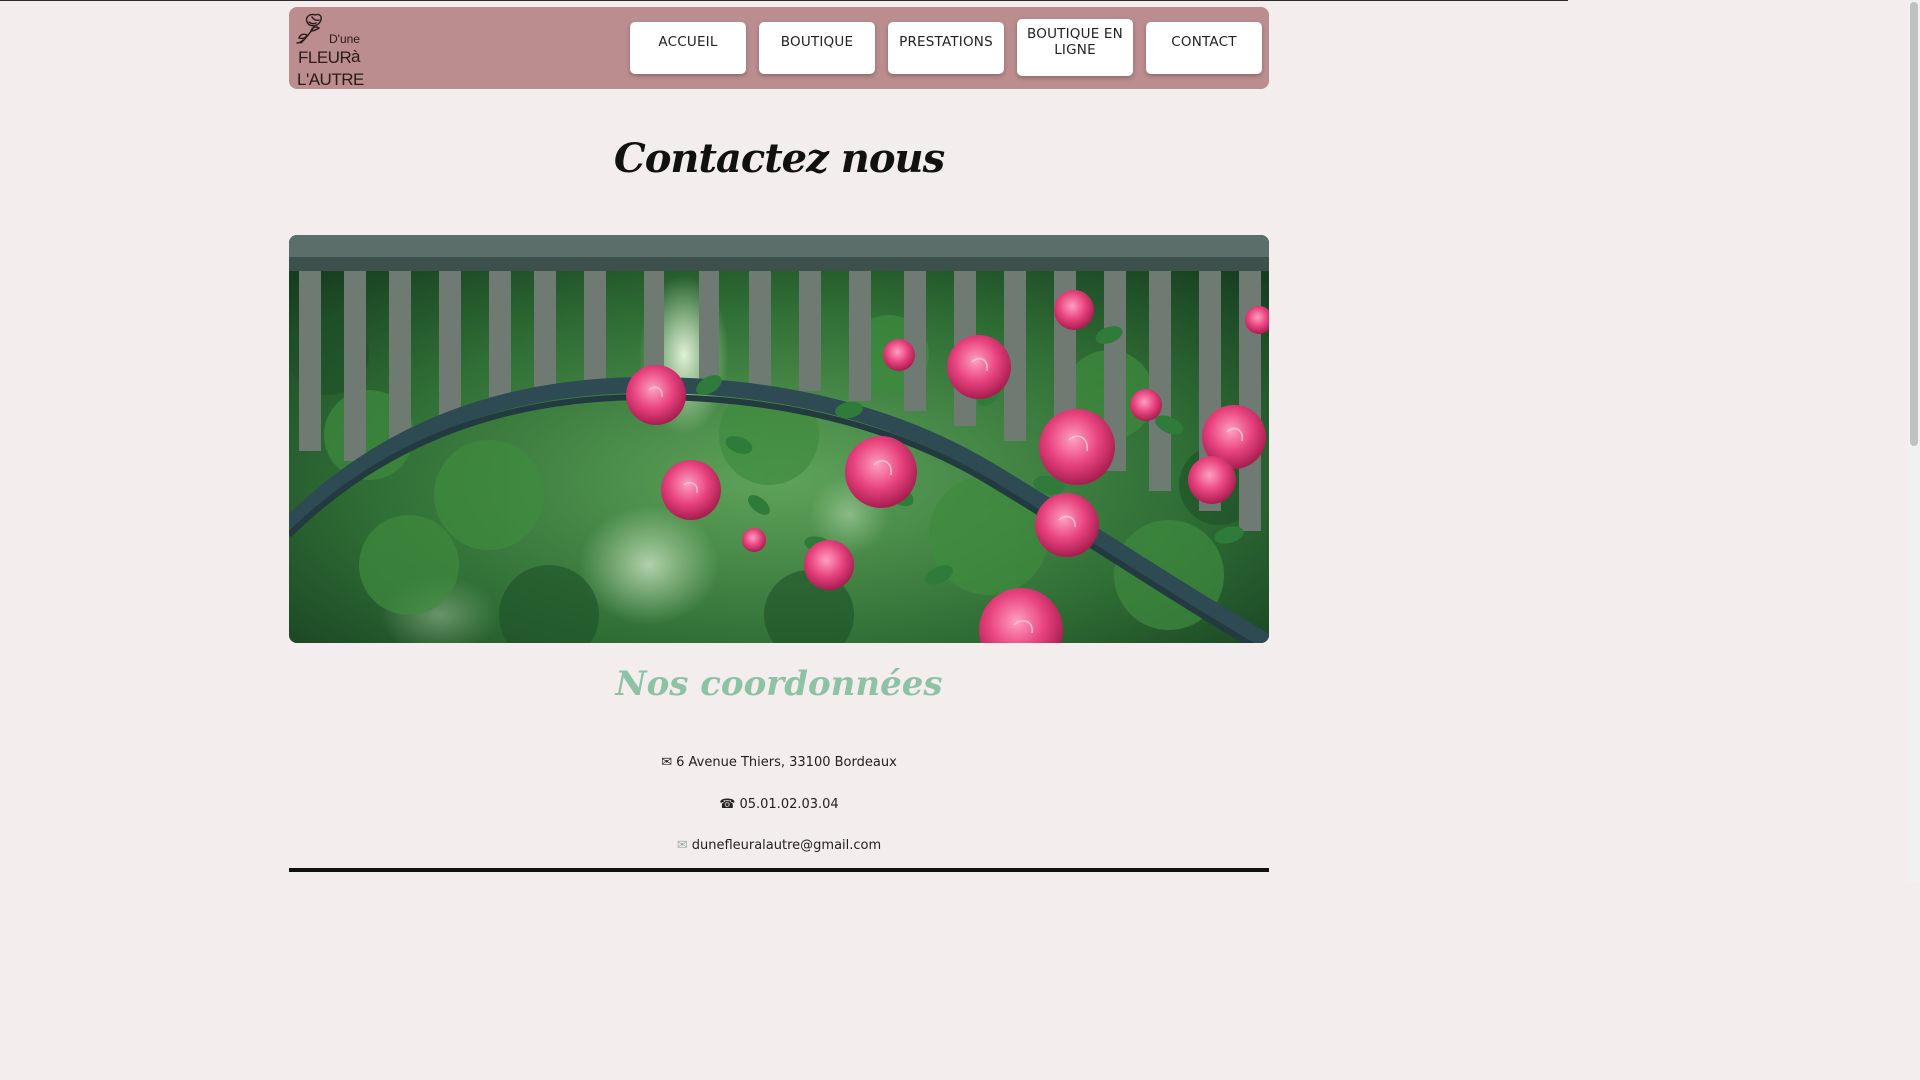 The image size is (1920, 1080). I want to click on nav-boutique-button: BOUTIQUE, so click(817, 48).